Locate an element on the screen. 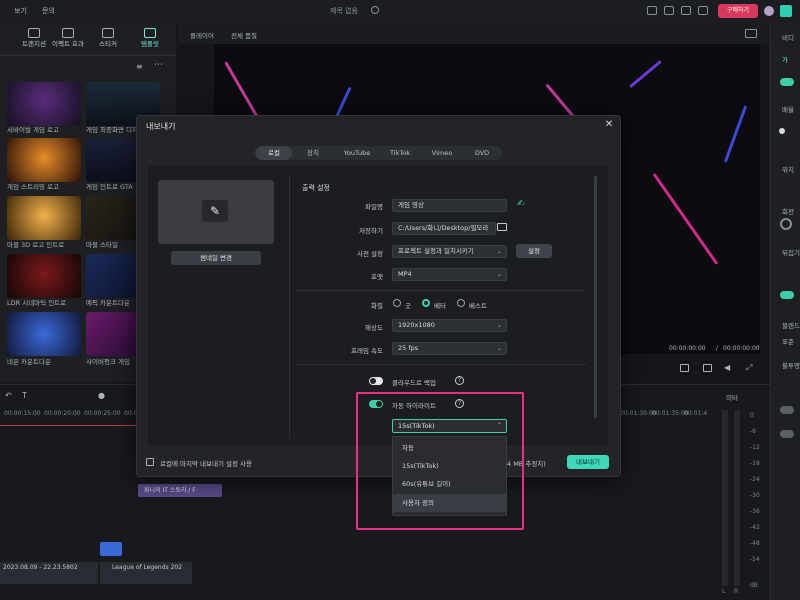 The height and width of the screenshot is (600, 800). ruler-tick: 00:00:15:00 is located at coordinates (22, 413).